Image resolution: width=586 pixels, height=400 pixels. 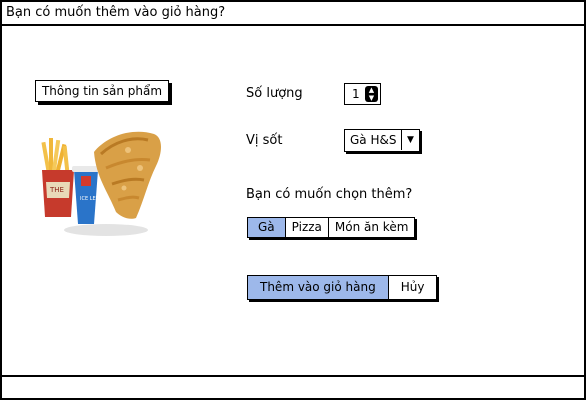 What do you see at coordinates (362, 94) in the screenshot?
I see `quantity-stepper: 1 ▲ ▼` at bounding box center [362, 94].